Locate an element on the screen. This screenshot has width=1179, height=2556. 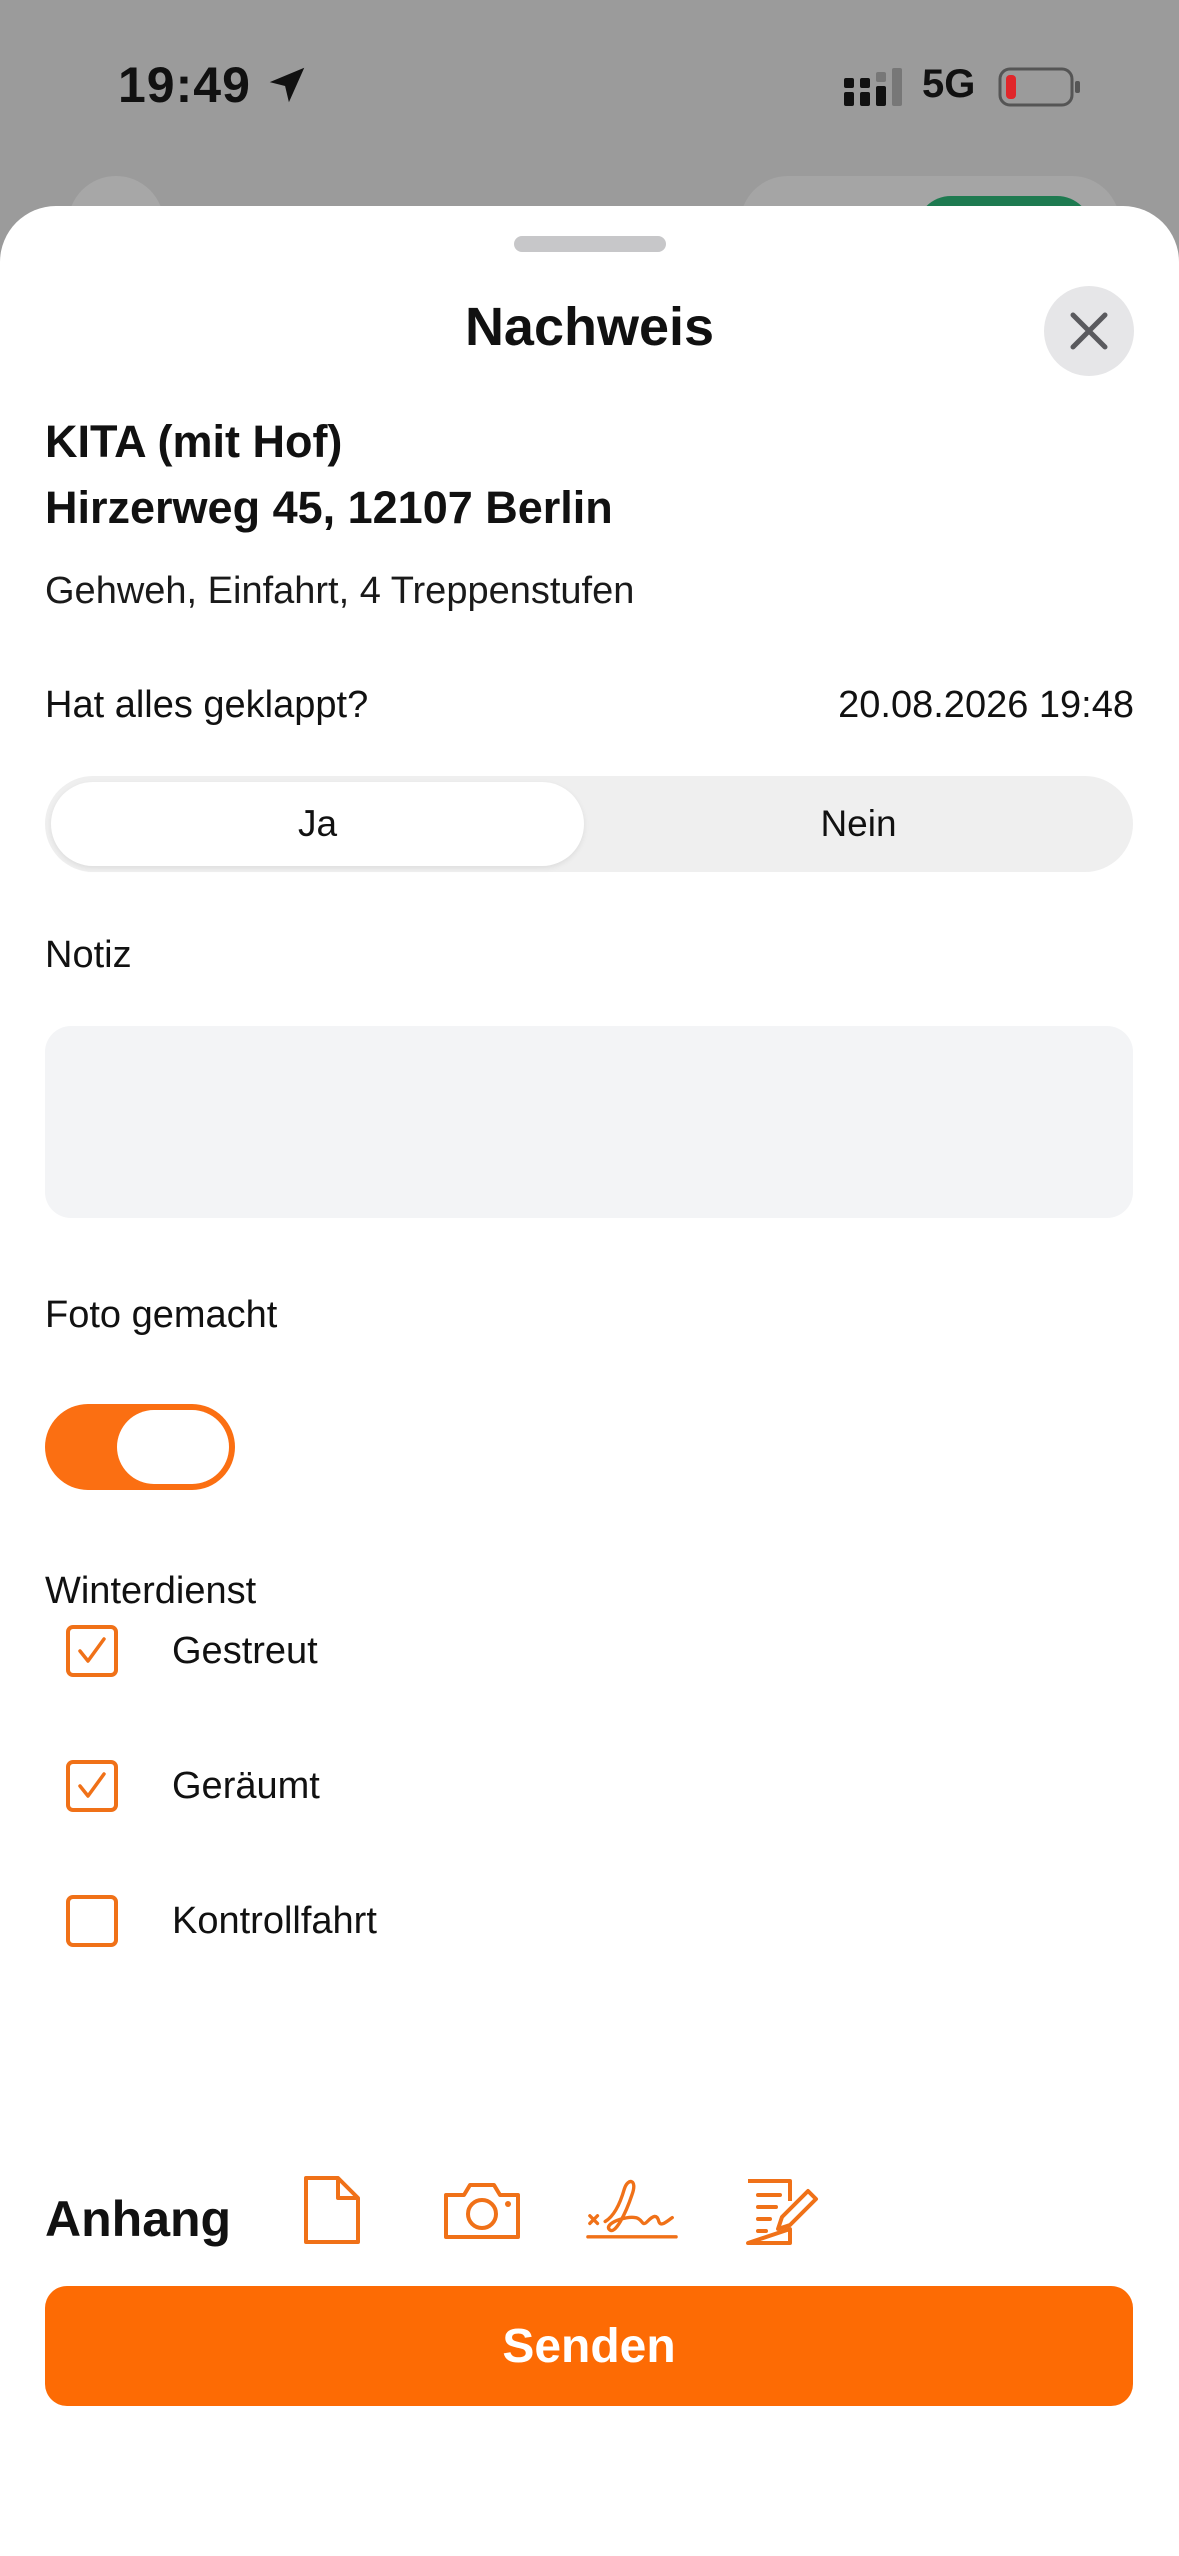
close-icon is located at coordinates (1089, 331).